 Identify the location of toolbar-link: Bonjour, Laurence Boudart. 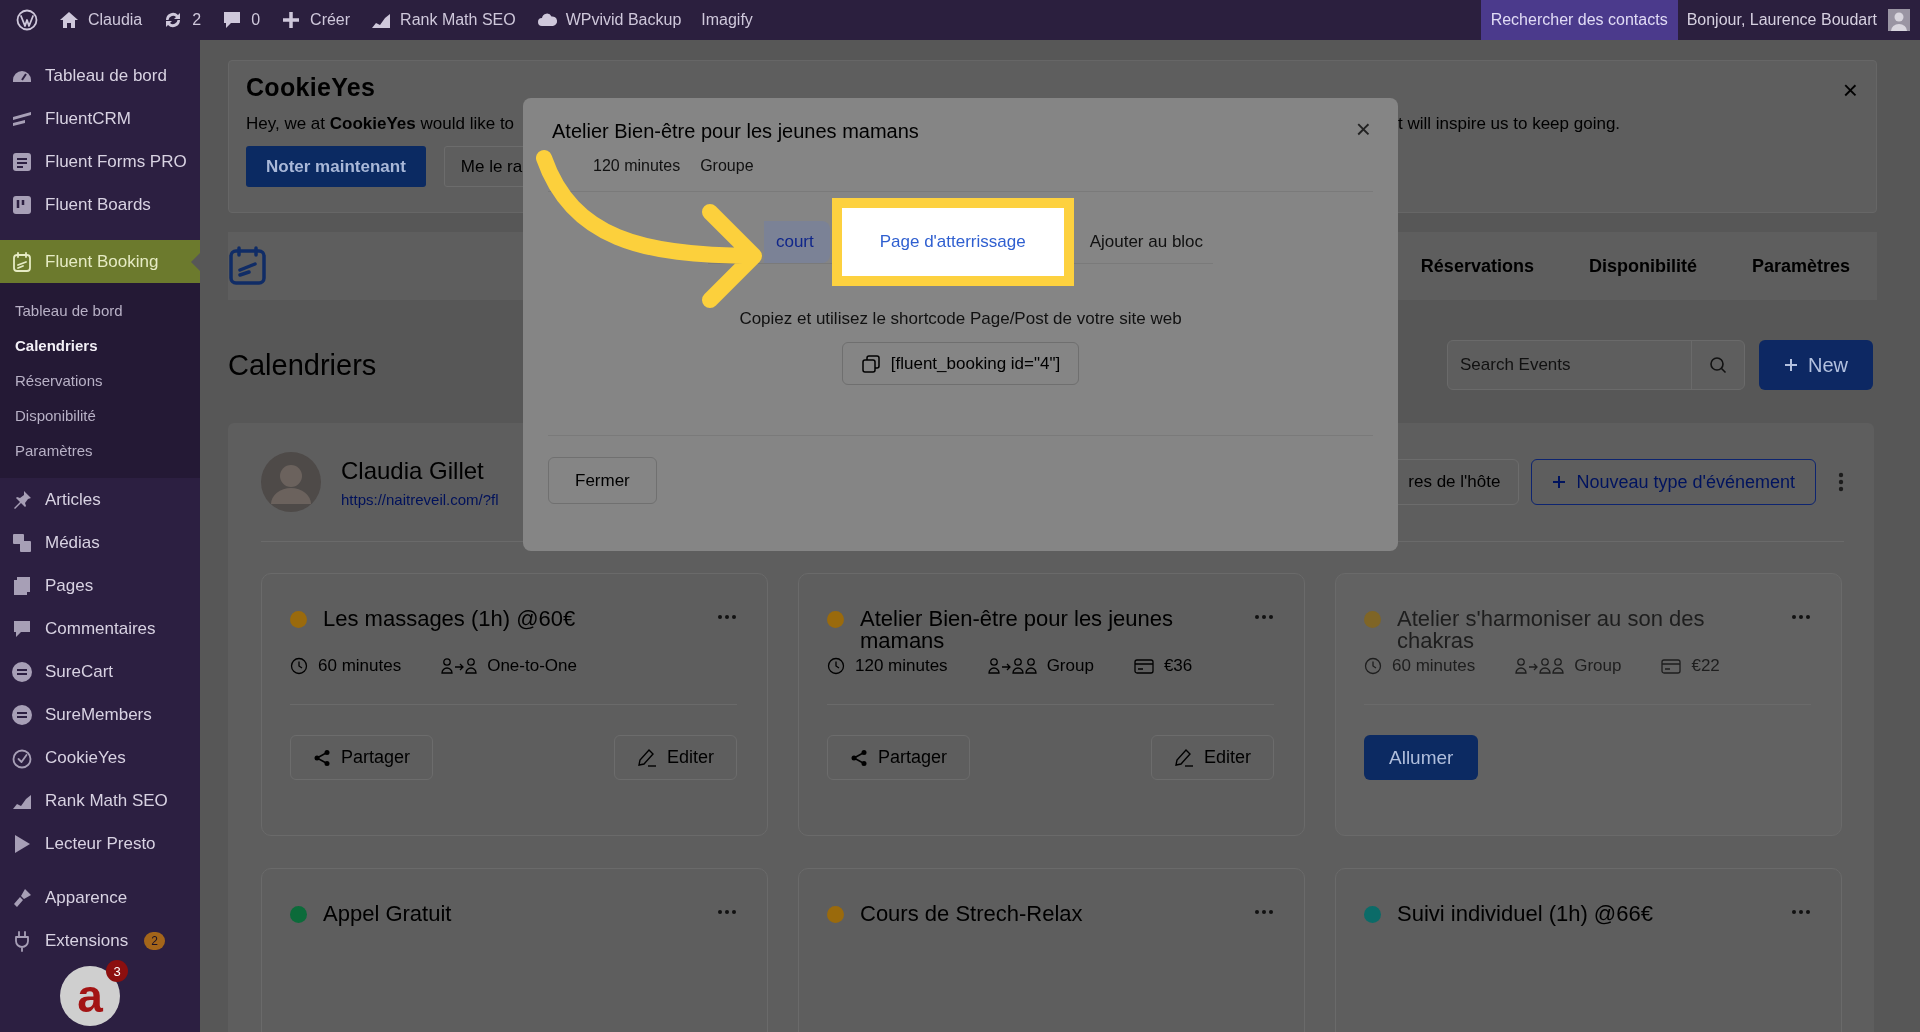
(1781, 20).